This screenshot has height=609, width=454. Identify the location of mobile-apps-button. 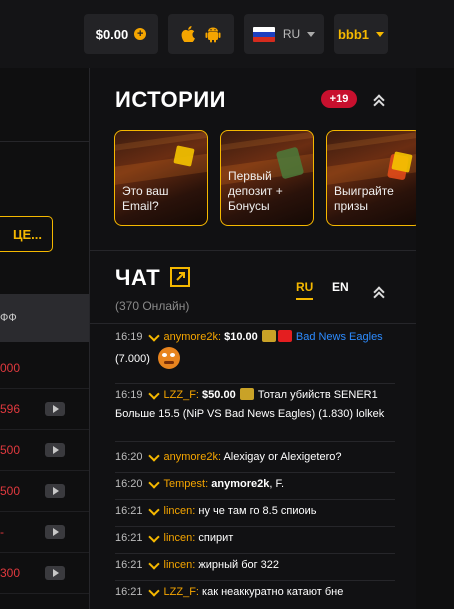
(201, 34).